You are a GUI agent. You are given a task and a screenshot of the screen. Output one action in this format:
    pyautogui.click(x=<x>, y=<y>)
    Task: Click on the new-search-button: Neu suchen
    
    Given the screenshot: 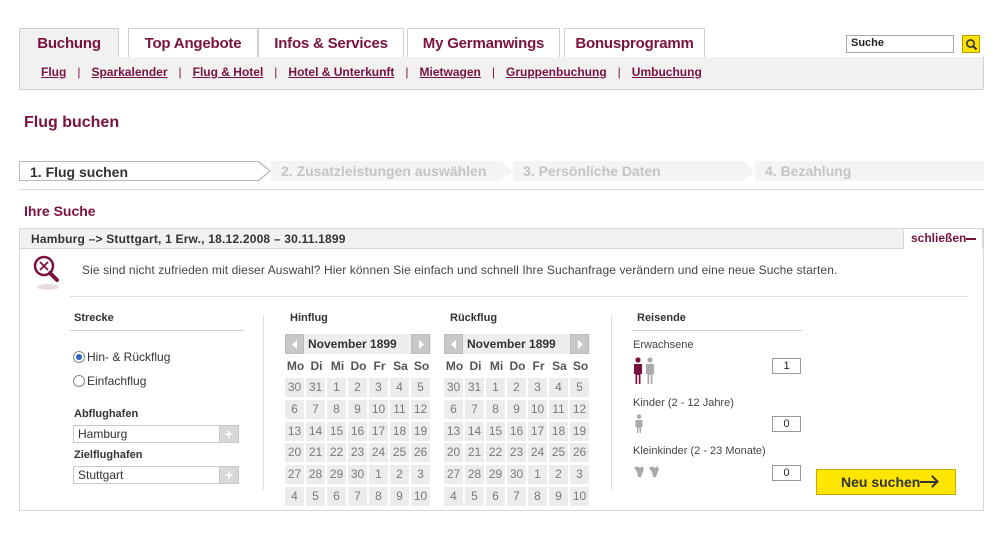 What is the action you would take?
    pyautogui.click(x=886, y=482)
    